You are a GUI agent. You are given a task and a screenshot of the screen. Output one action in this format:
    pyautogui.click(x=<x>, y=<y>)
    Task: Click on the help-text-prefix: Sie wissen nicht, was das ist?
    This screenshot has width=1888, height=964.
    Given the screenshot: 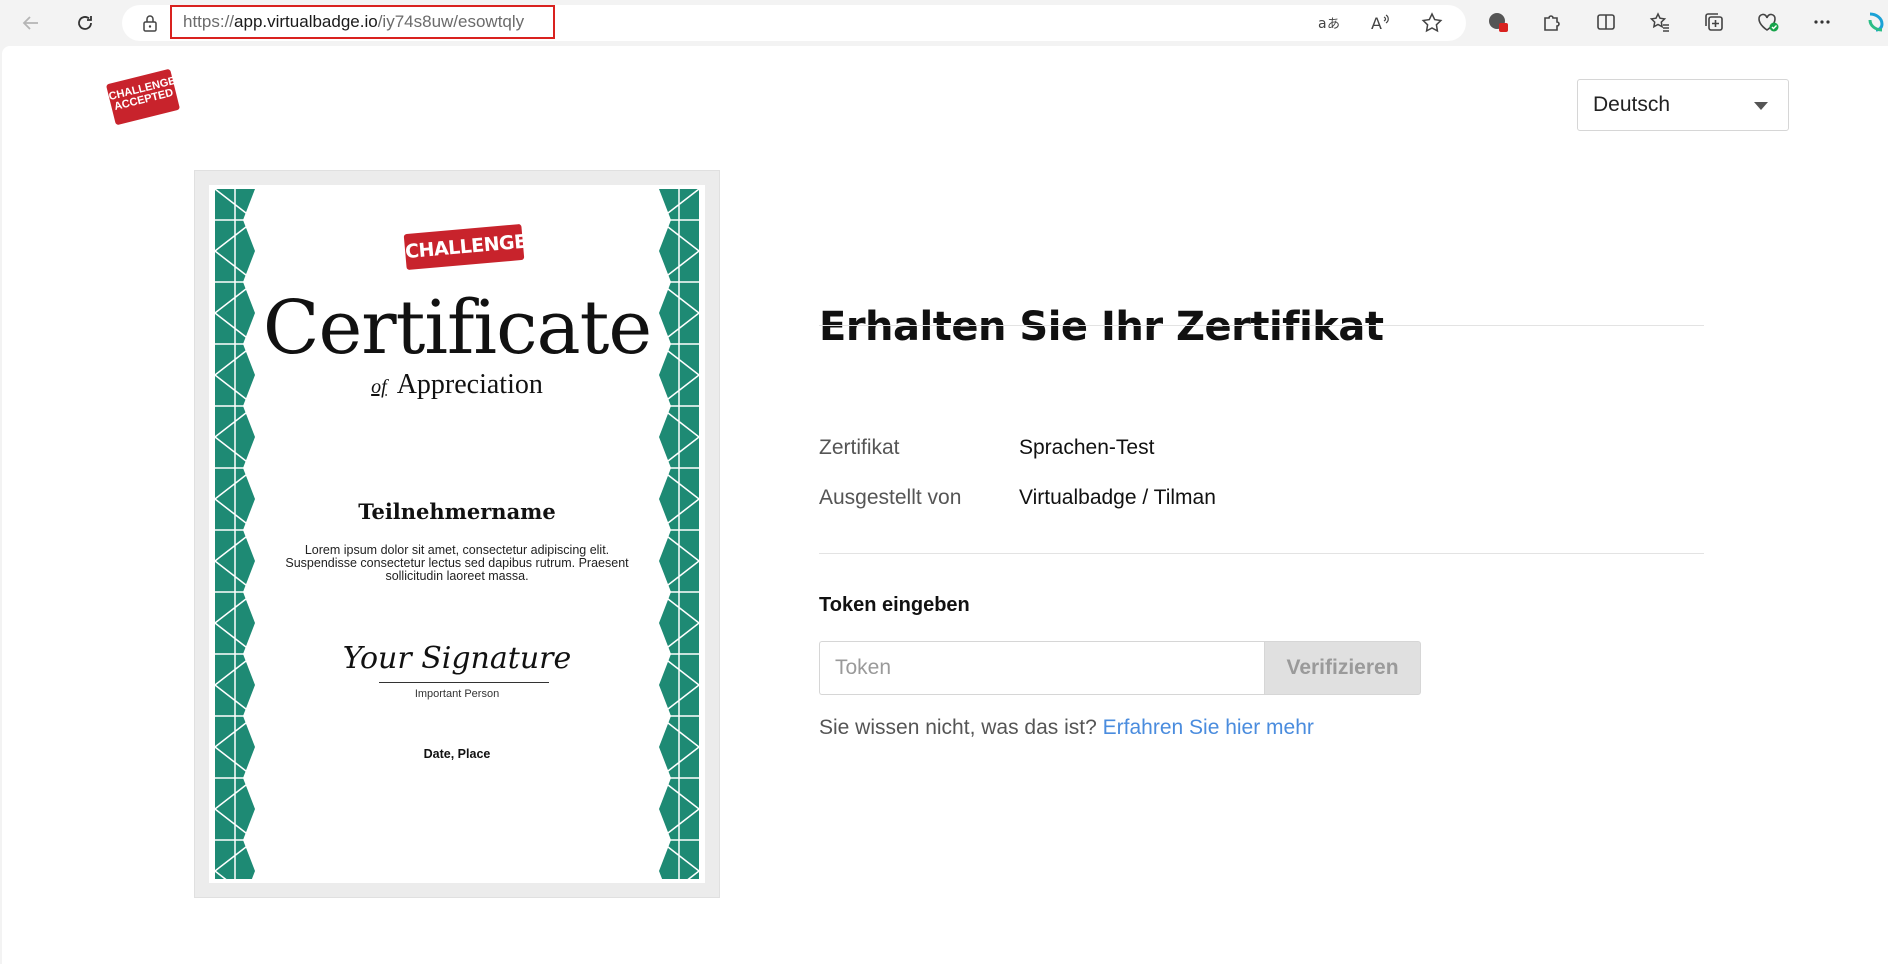 What is the action you would take?
    pyautogui.click(x=958, y=727)
    